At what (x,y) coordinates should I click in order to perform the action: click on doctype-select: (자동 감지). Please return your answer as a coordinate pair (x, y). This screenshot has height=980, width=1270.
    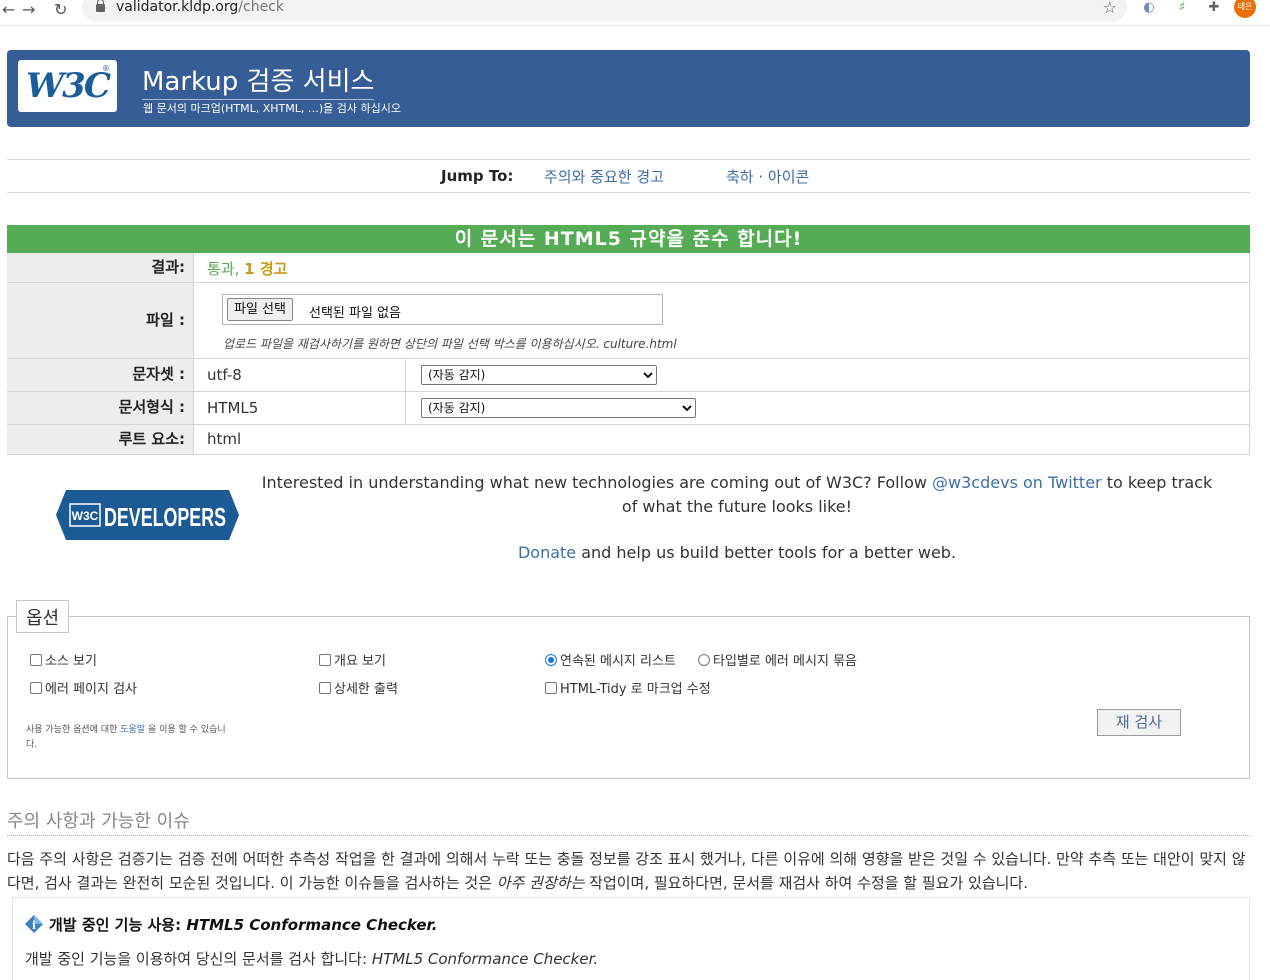
    Looking at the image, I should click on (558, 408).